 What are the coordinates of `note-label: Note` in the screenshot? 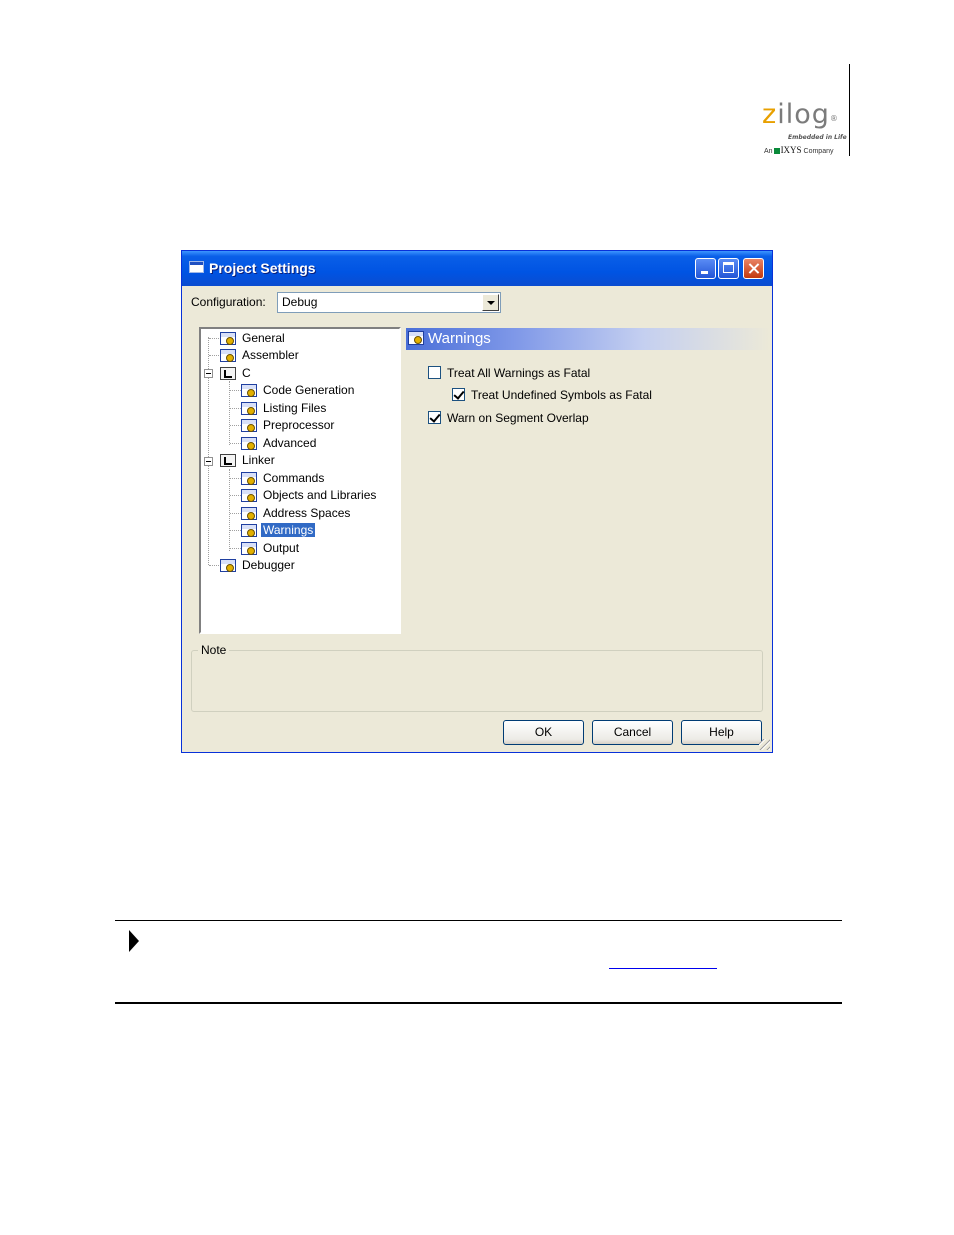 It's located at (214, 650).